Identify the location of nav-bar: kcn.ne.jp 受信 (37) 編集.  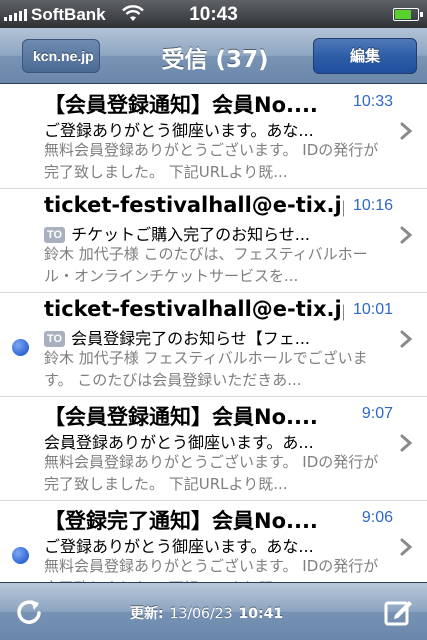
(213, 56).